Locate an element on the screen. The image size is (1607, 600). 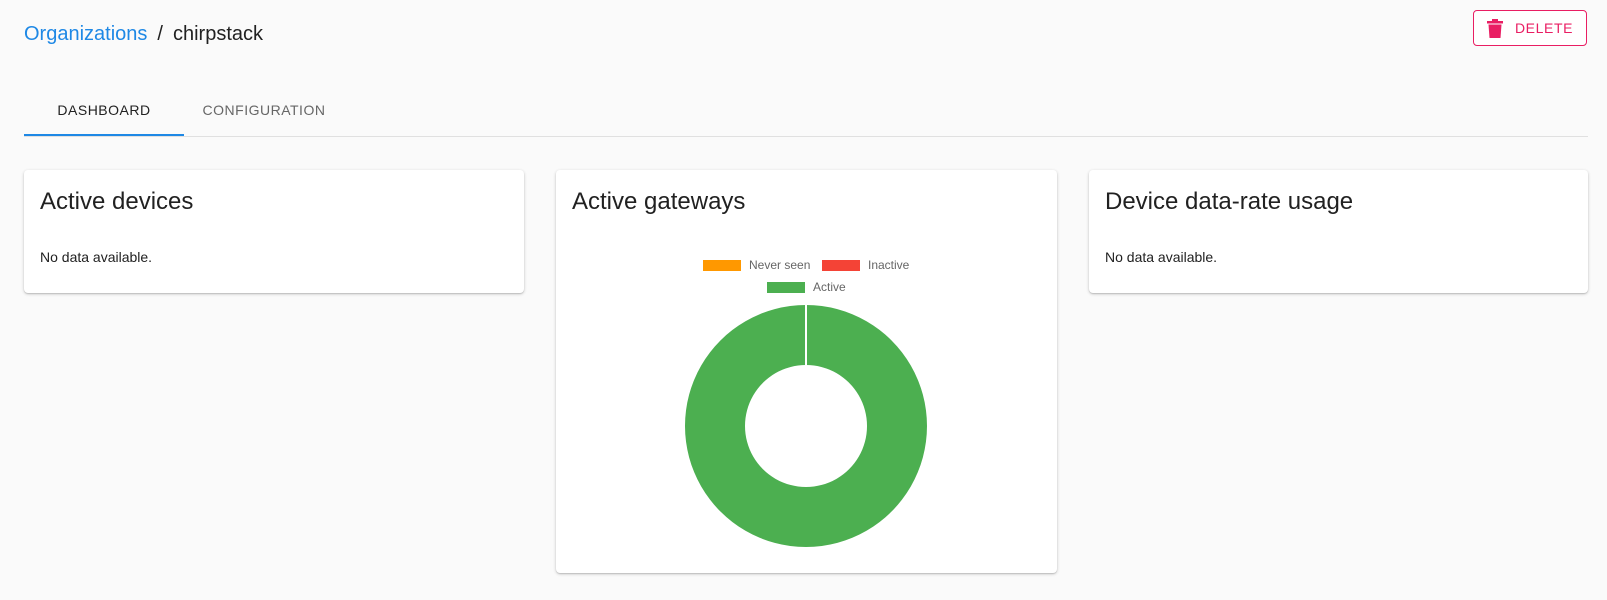
breadcrumb: Organizations / chirpstack is located at coordinates (143, 34).